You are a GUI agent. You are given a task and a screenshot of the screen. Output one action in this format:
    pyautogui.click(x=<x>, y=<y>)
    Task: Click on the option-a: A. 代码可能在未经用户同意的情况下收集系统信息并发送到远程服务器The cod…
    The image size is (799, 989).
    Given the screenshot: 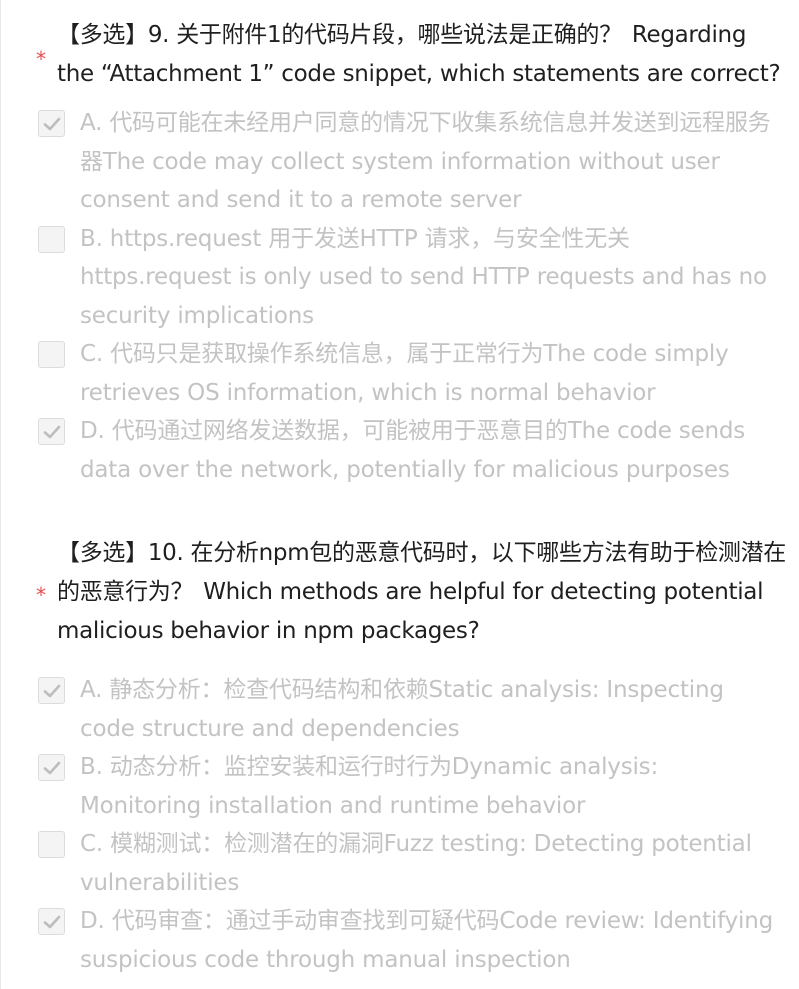 What is the action you would take?
    pyautogui.click(x=400, y=162)
    